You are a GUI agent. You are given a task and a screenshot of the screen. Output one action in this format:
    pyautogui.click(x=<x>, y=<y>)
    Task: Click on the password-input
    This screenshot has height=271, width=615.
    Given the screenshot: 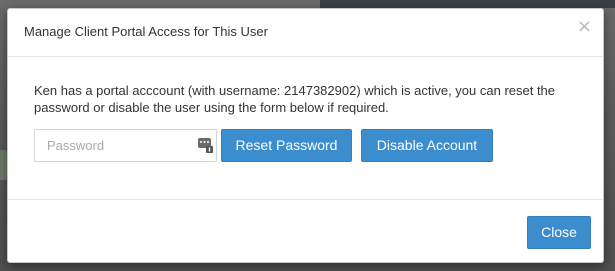 What is the action you would take?
    pyautogui.click(x=110, y=145)
    